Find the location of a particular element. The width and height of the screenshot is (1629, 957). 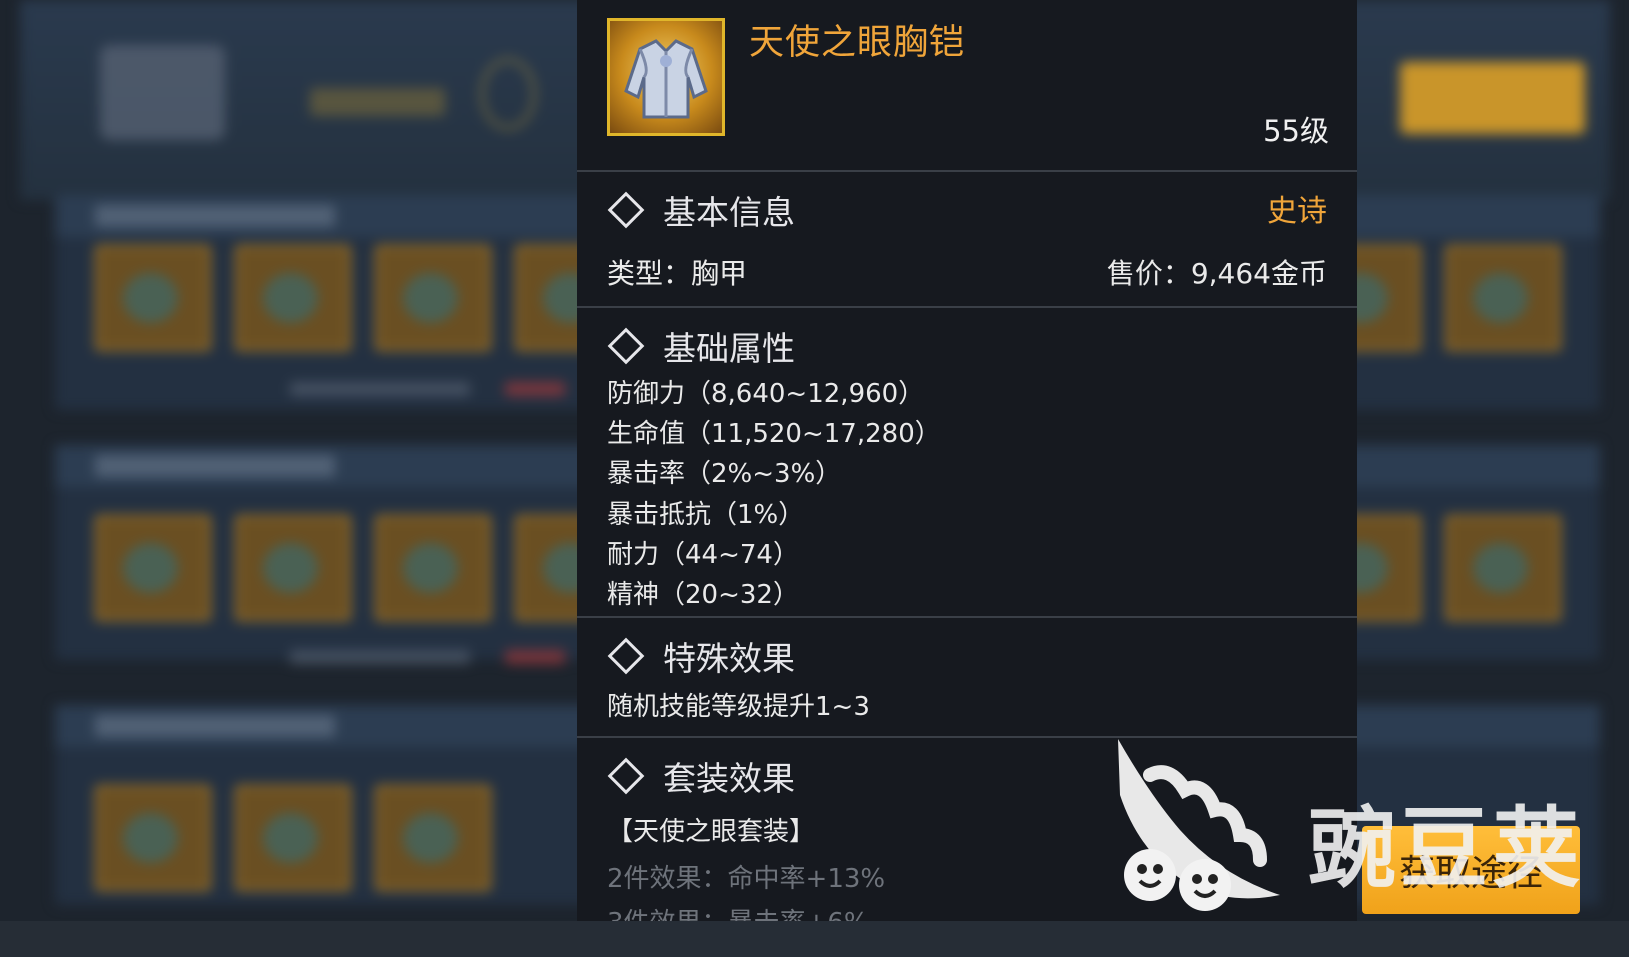

pea-mascot-watermark-icon is located at coordinates (1199, 825).